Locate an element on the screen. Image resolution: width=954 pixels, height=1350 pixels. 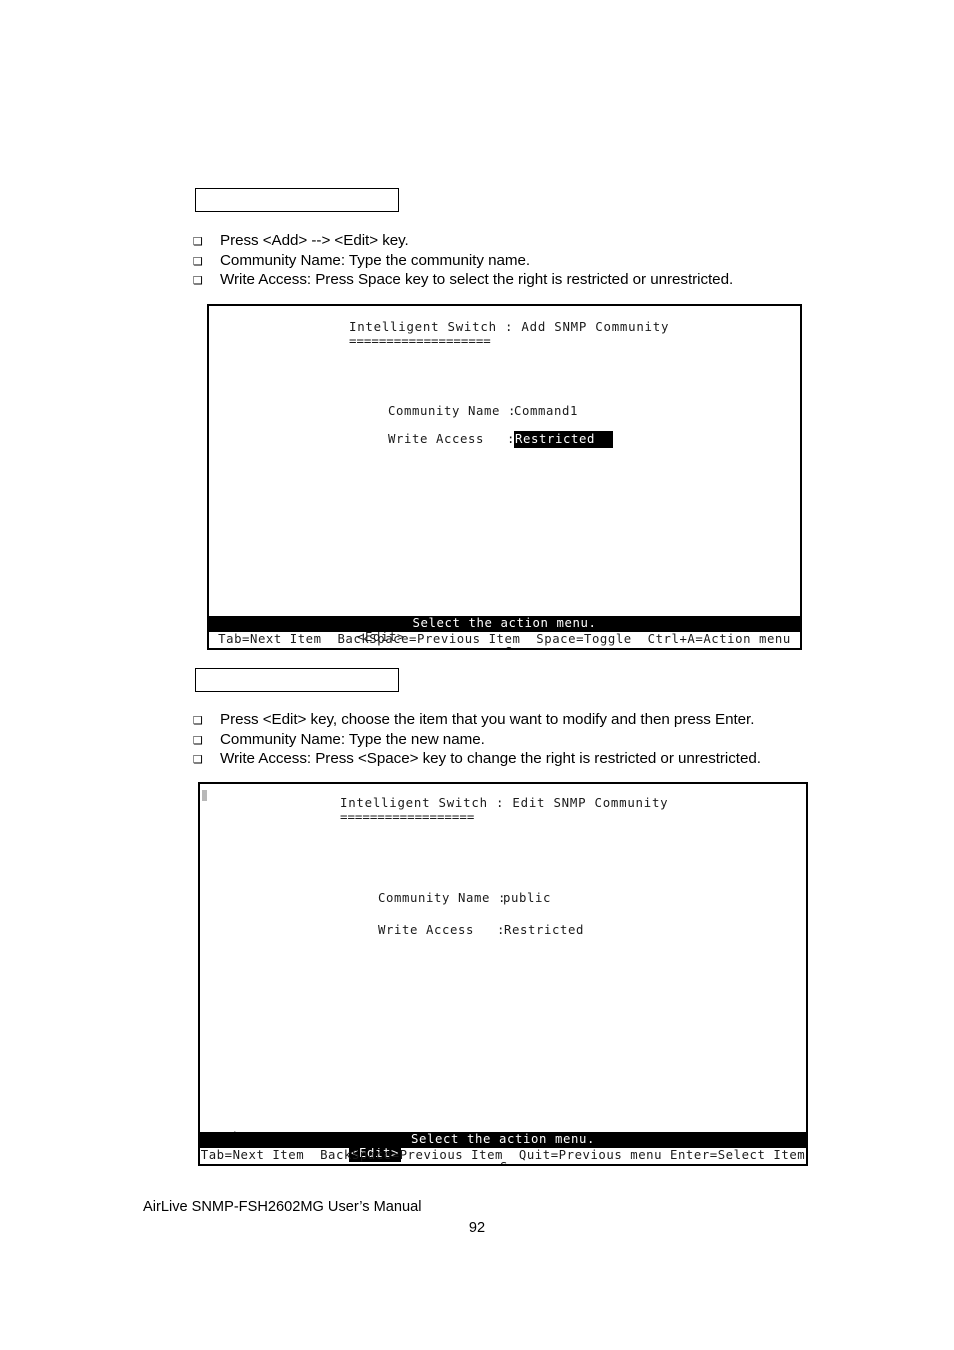
edit-section-caption-box is located at coordinates (297, 680).